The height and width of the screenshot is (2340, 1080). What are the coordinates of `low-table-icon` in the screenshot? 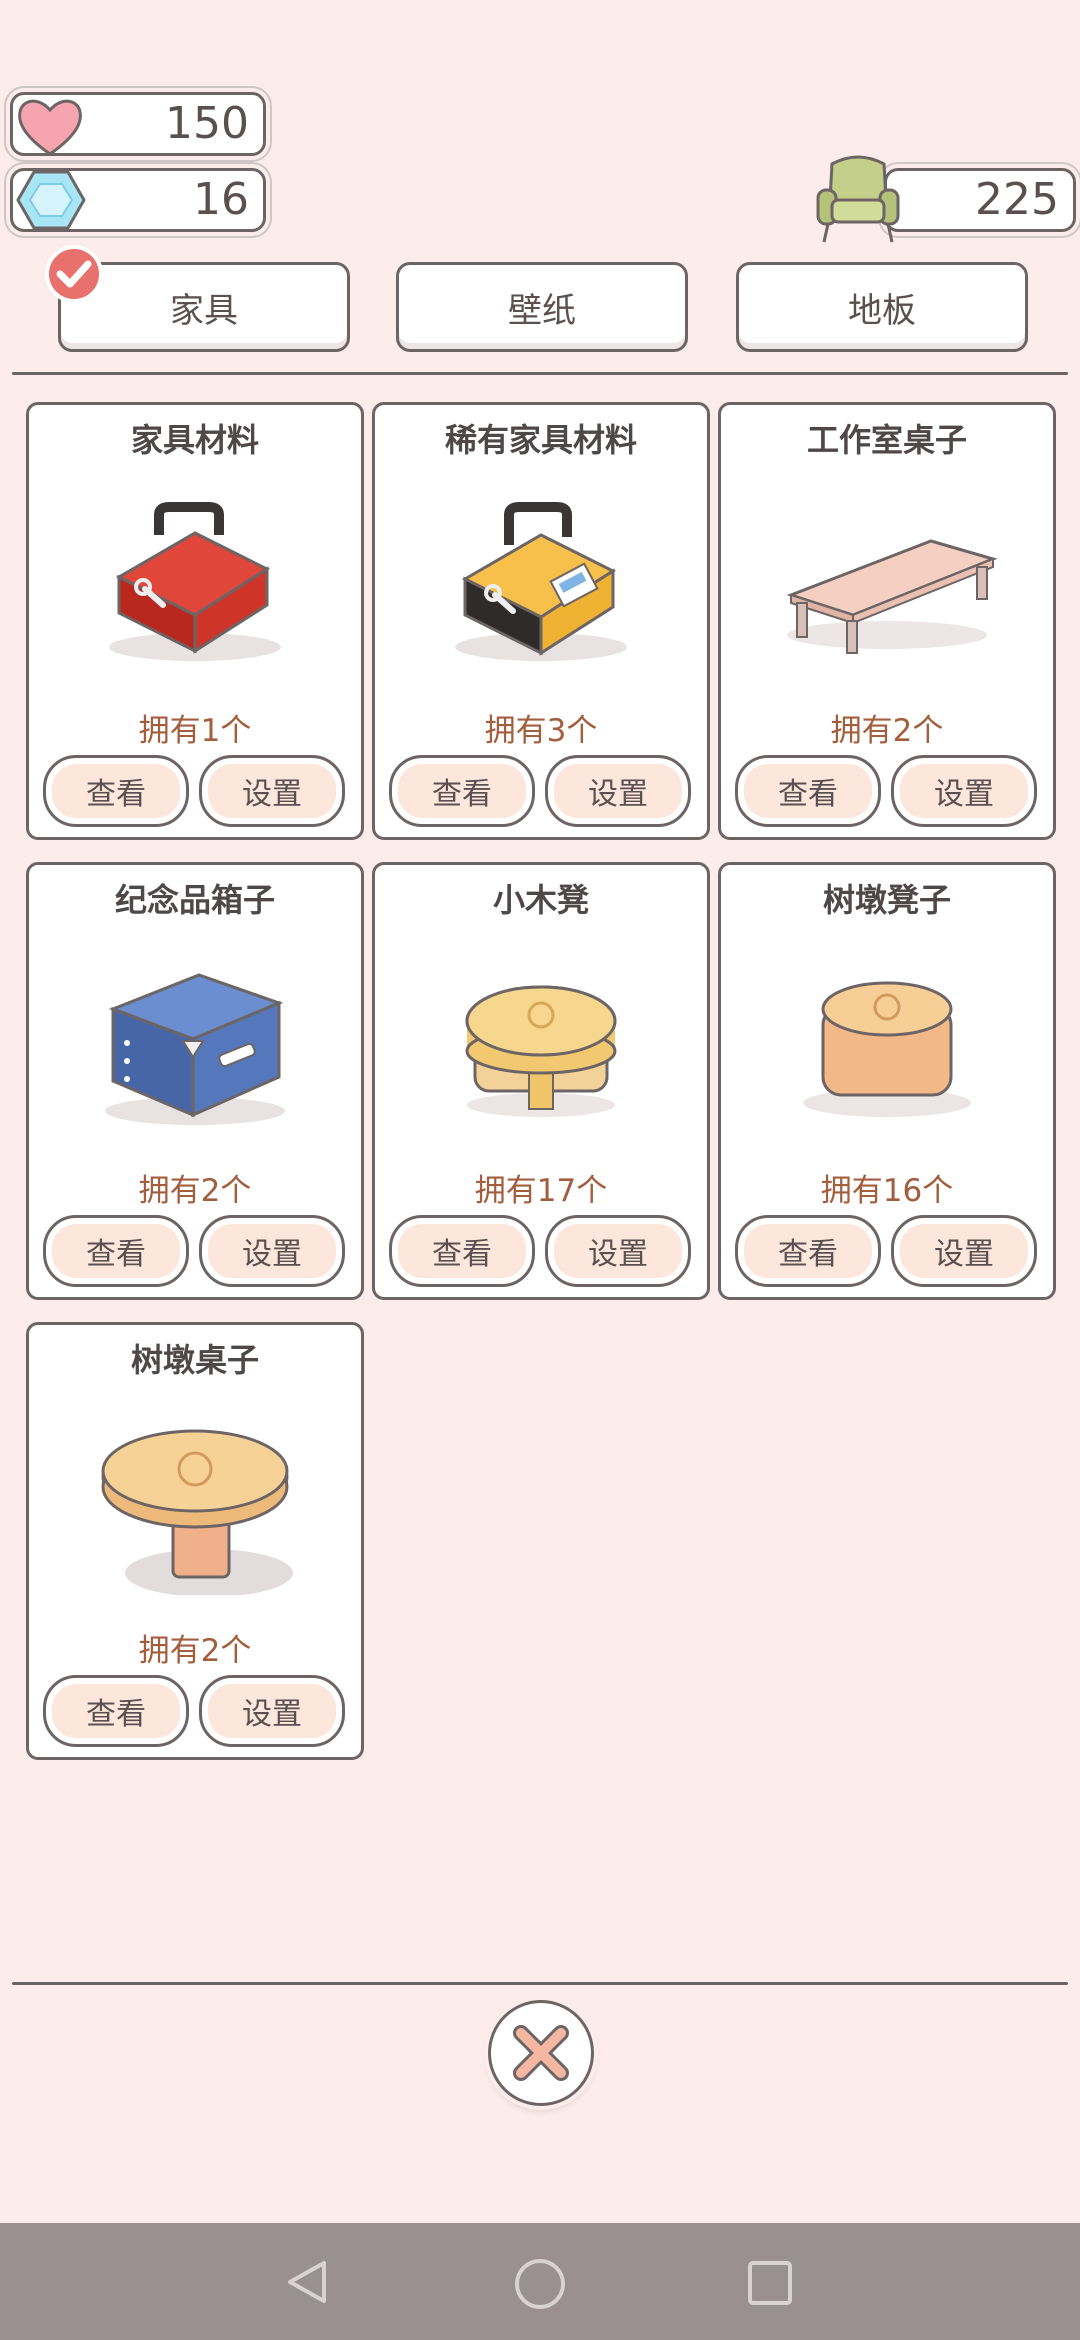 It's located at (892, 596).